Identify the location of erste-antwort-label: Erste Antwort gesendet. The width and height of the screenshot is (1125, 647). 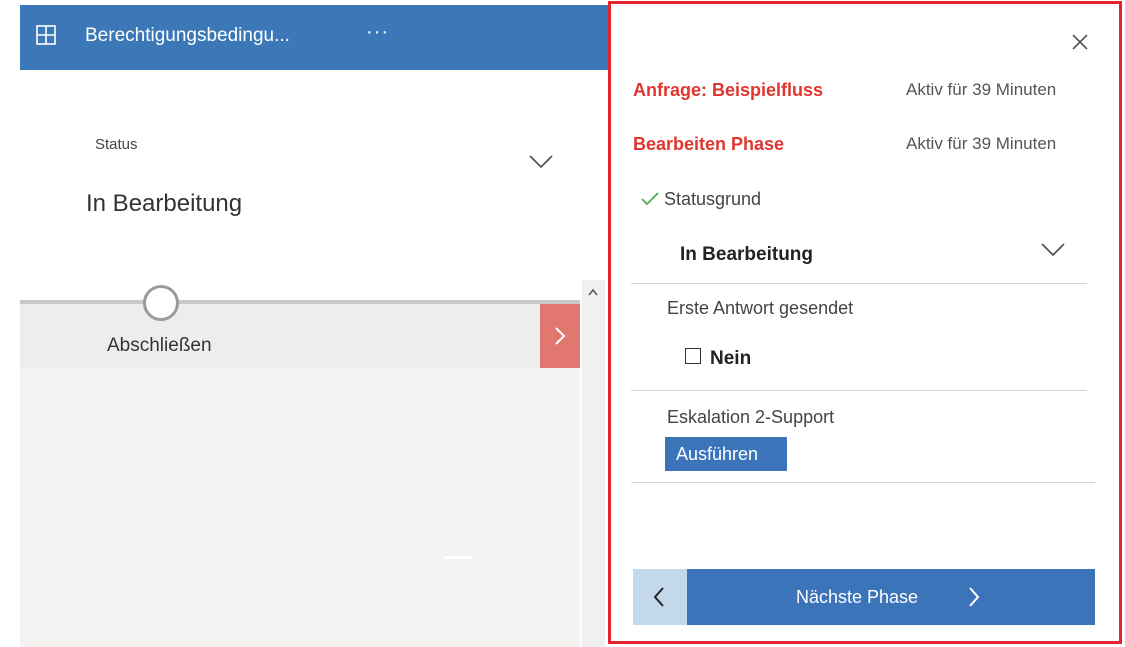
(760, 308).